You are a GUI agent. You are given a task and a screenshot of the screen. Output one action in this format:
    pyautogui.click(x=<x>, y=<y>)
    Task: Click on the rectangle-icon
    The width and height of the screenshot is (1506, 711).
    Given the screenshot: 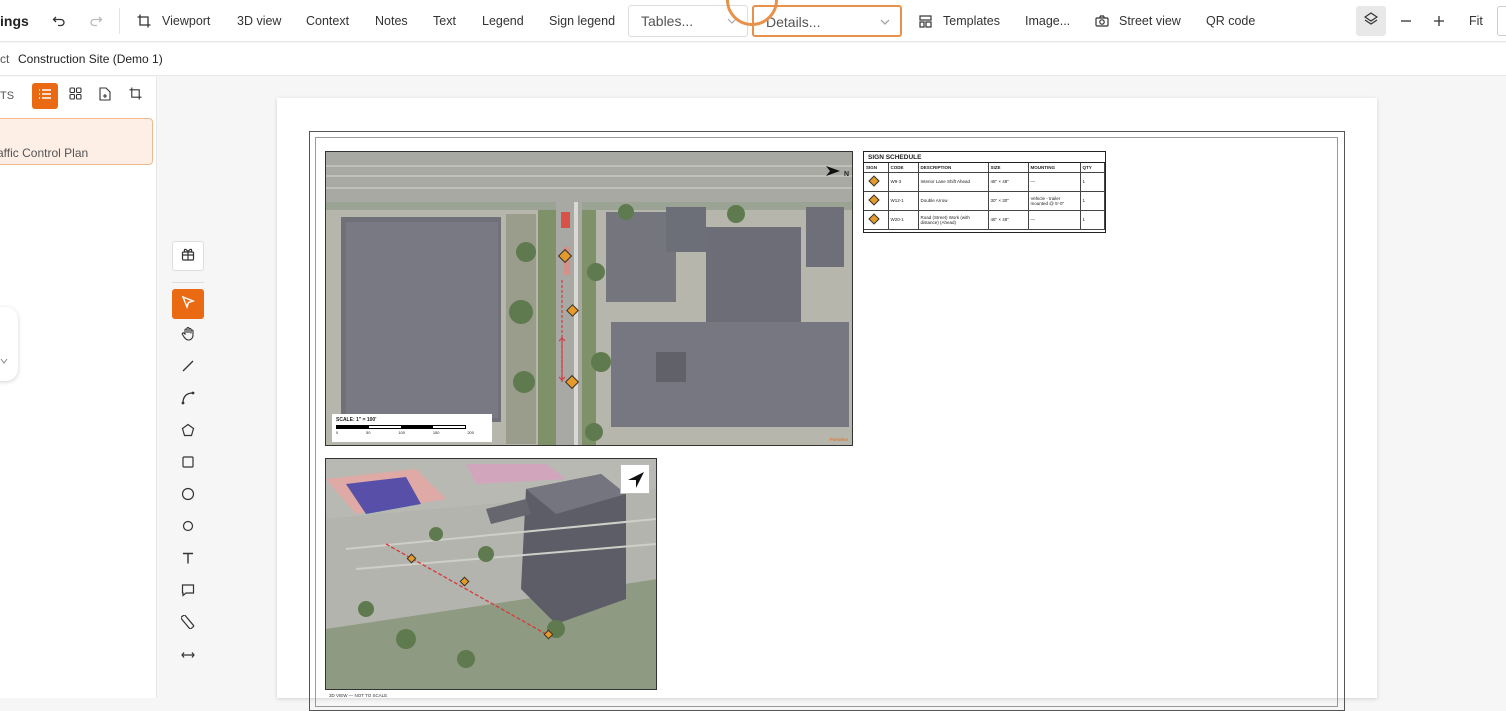 What is the action you would take?
    pyautogui.click(x=188, y=464)
    